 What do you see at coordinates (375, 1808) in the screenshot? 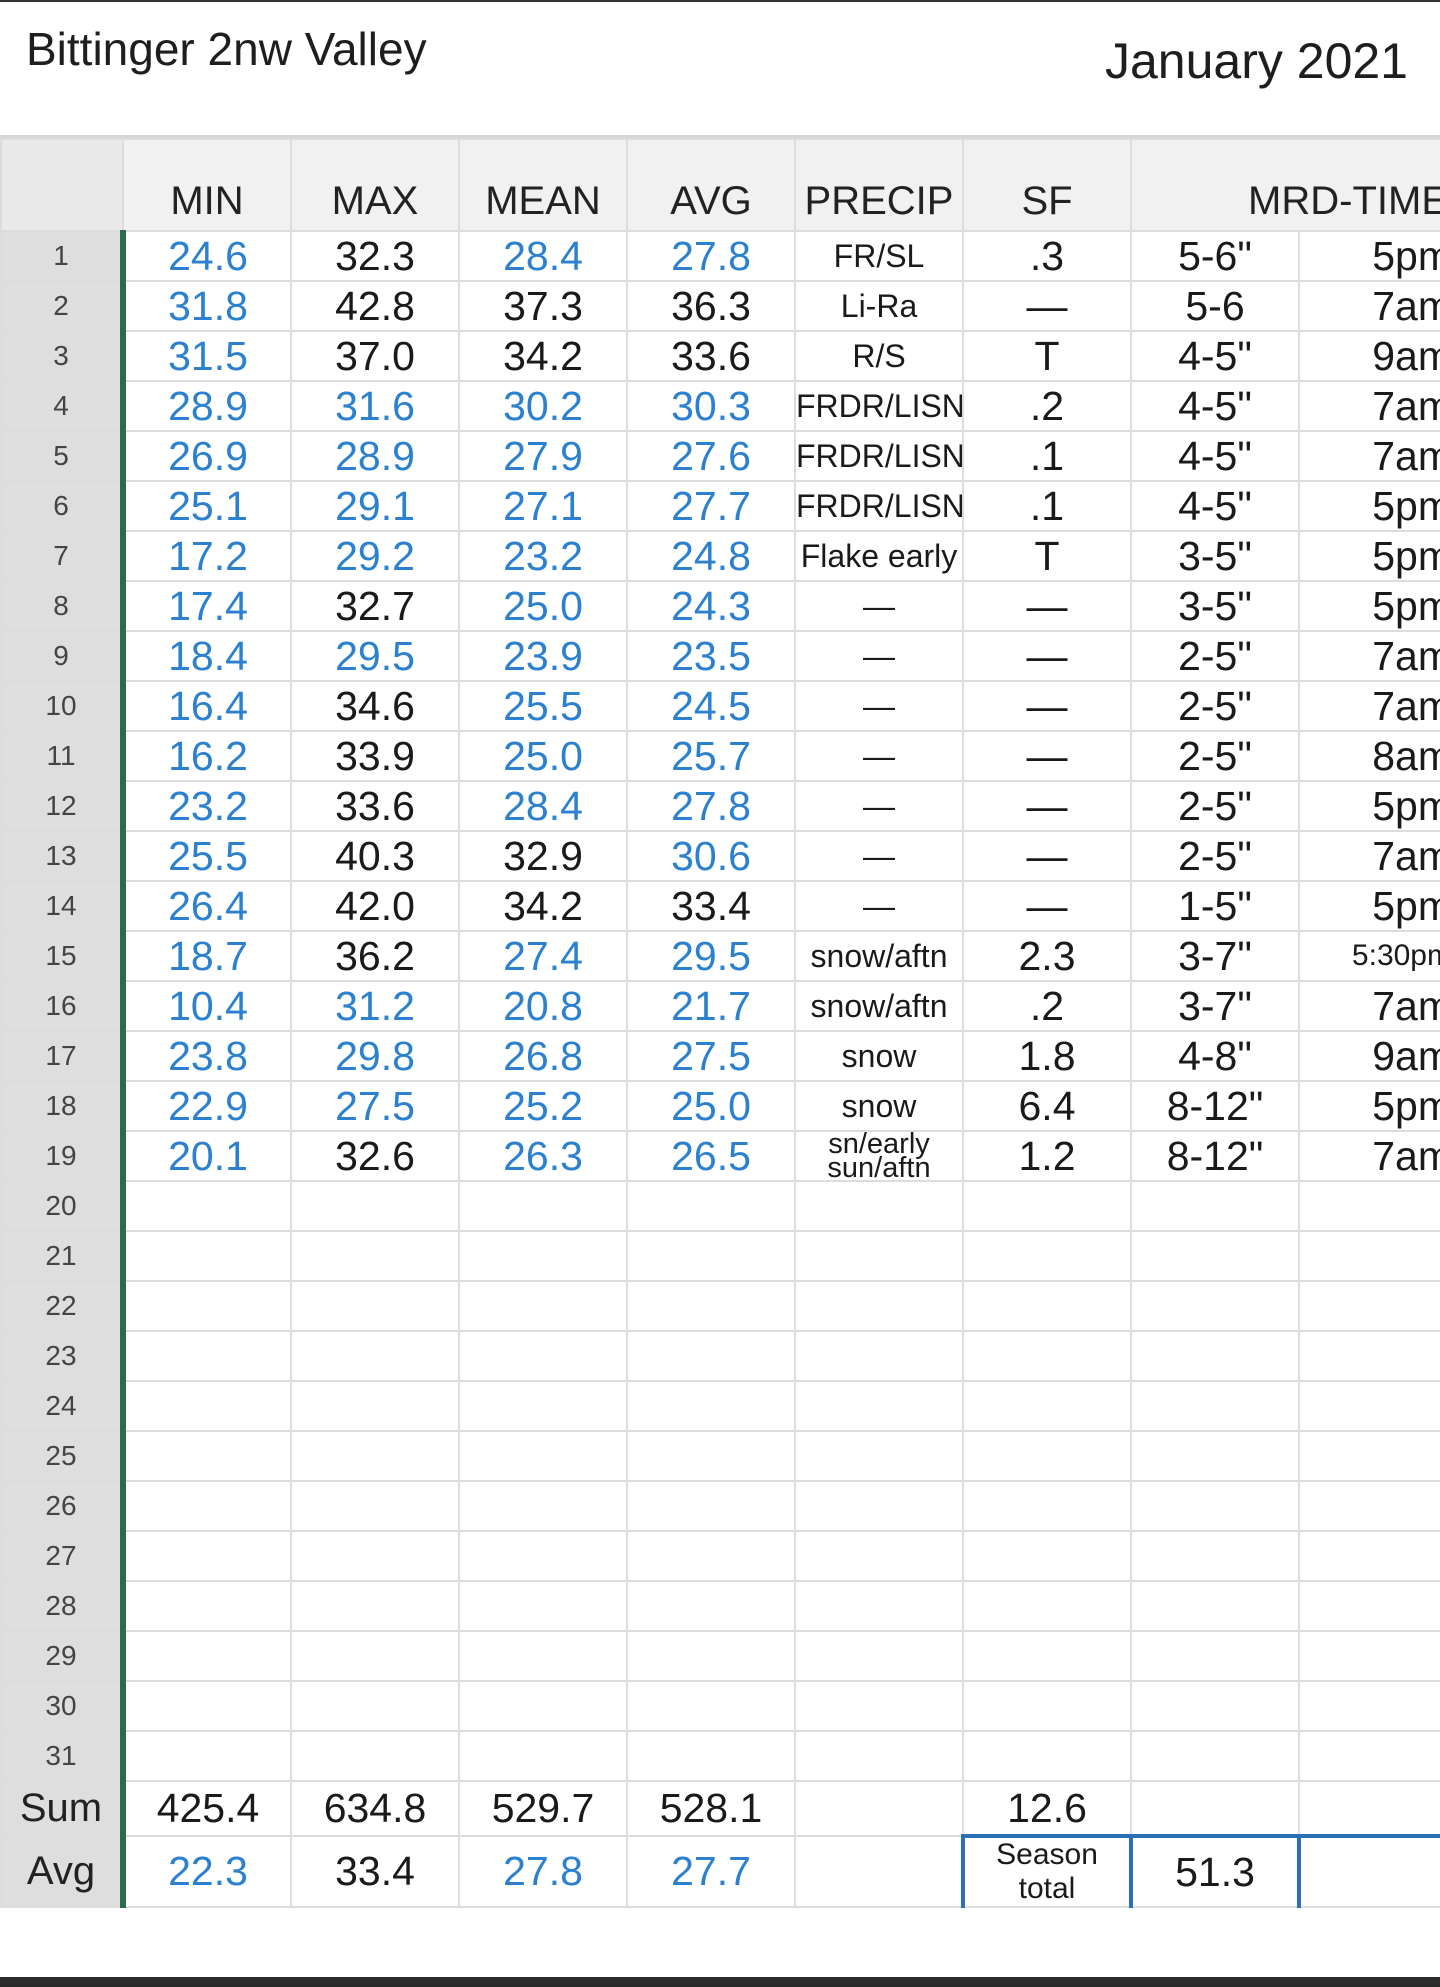
I see `sum-max: 634.8` at bounding box center [375, 1808].